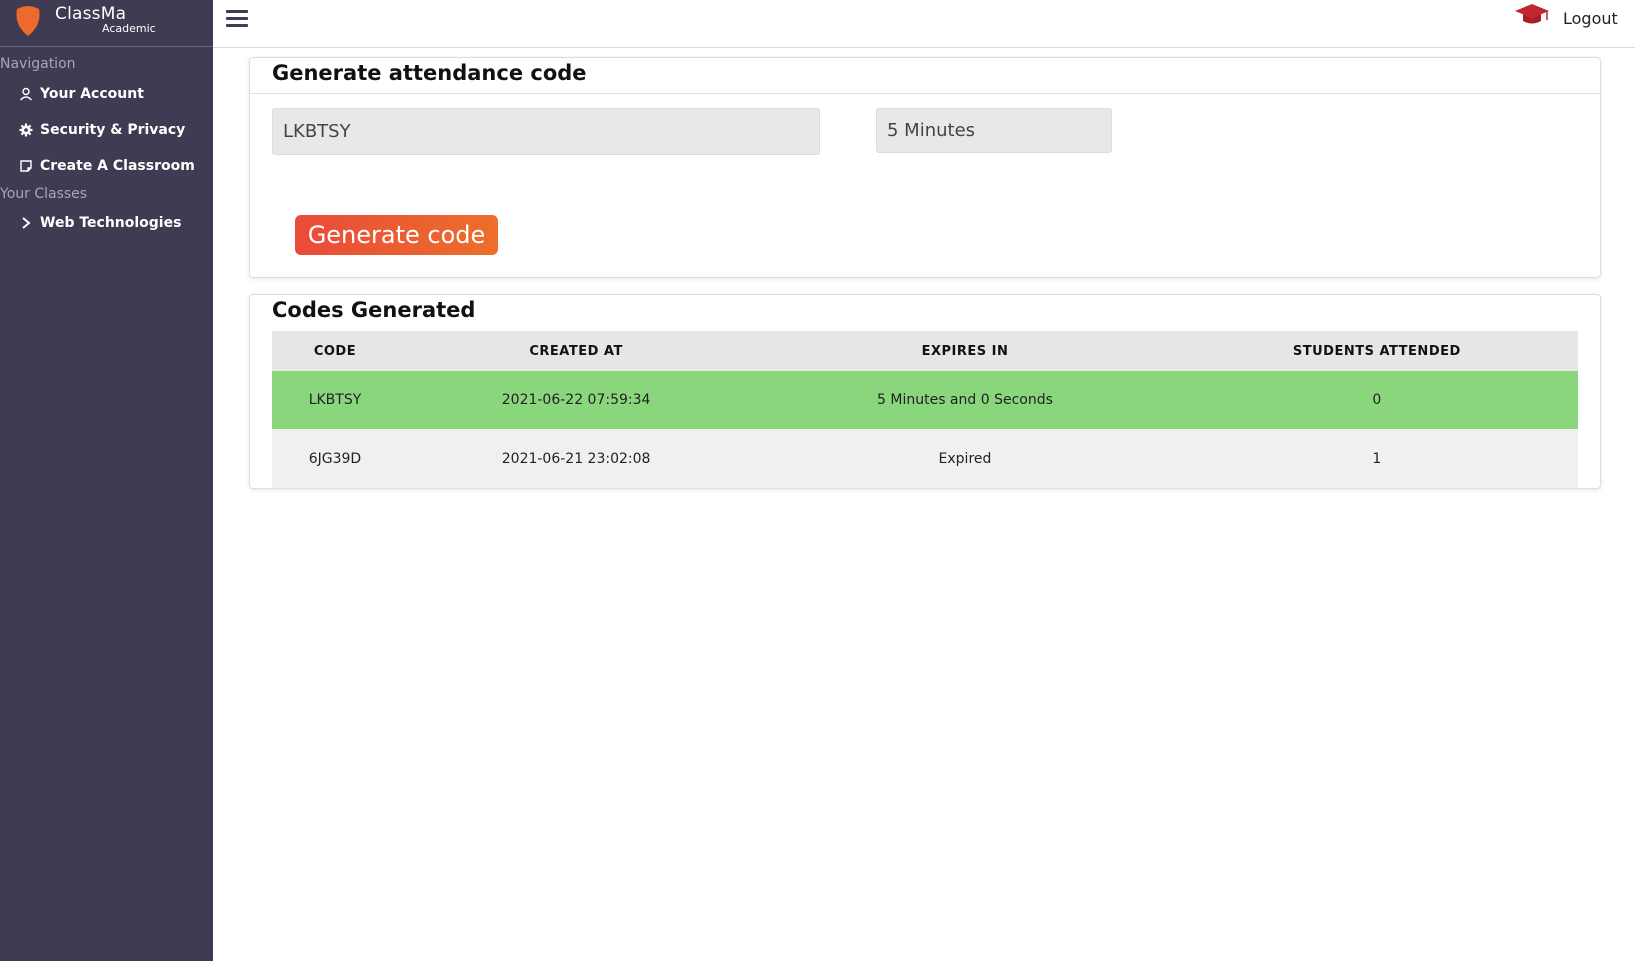 This screenshot has width=1635, height=961. Describe the element at coordinates (576, 458) in the screenshot. I see `cell-created-at: 2021-06-21 23:02:08` at that location.